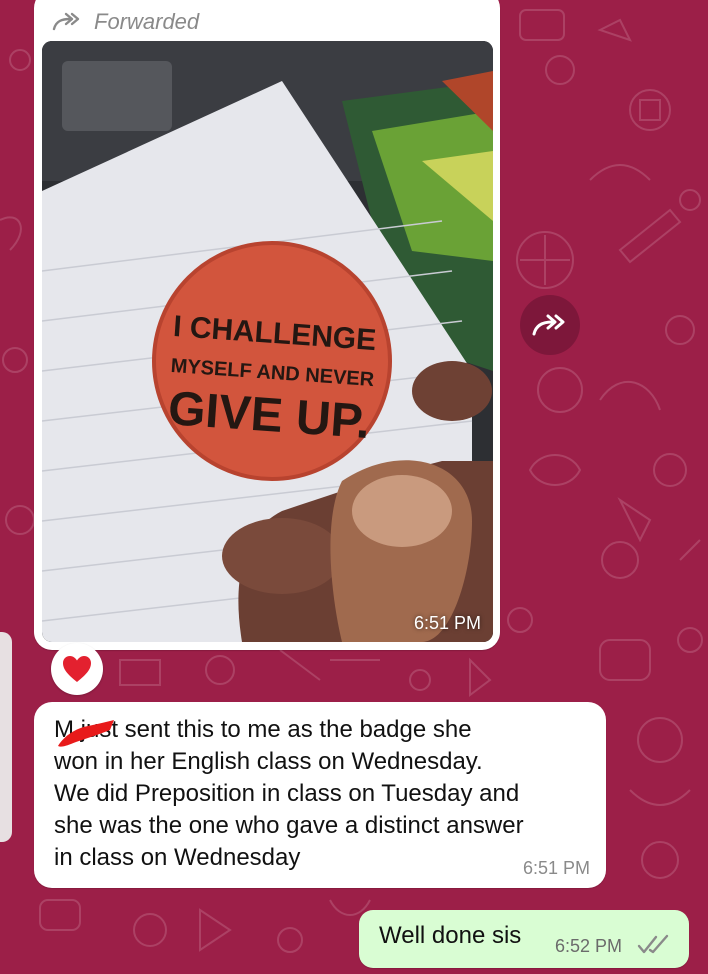  Describe the element at coordinates (524, 939) in the screenshot. I see `outgoing-text-message: Well done sis 6:52 PM` at that location.